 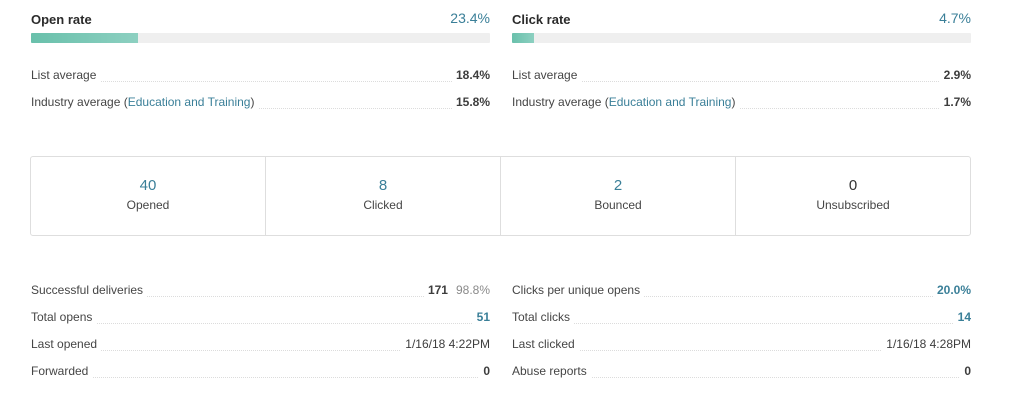 What do you see at coordinates (541, 19) in the screenshot?
I see `click-rate-title: Click rate` at bounding box center [541, 19].